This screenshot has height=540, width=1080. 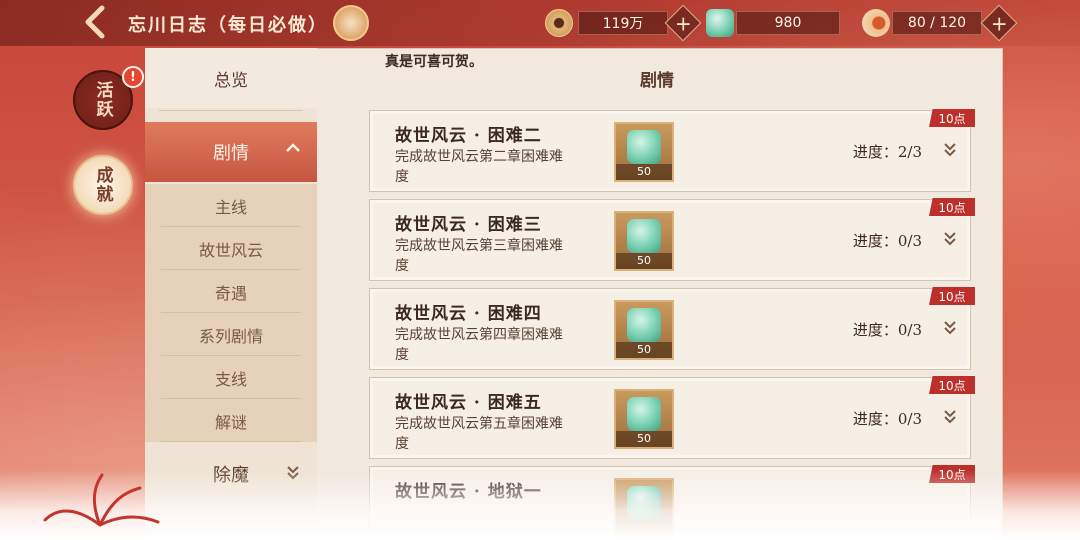 What do you see at coordinates (657, 81) in the screenshot?
I see `section-title: 剧情` at bounding box center [657, 81].